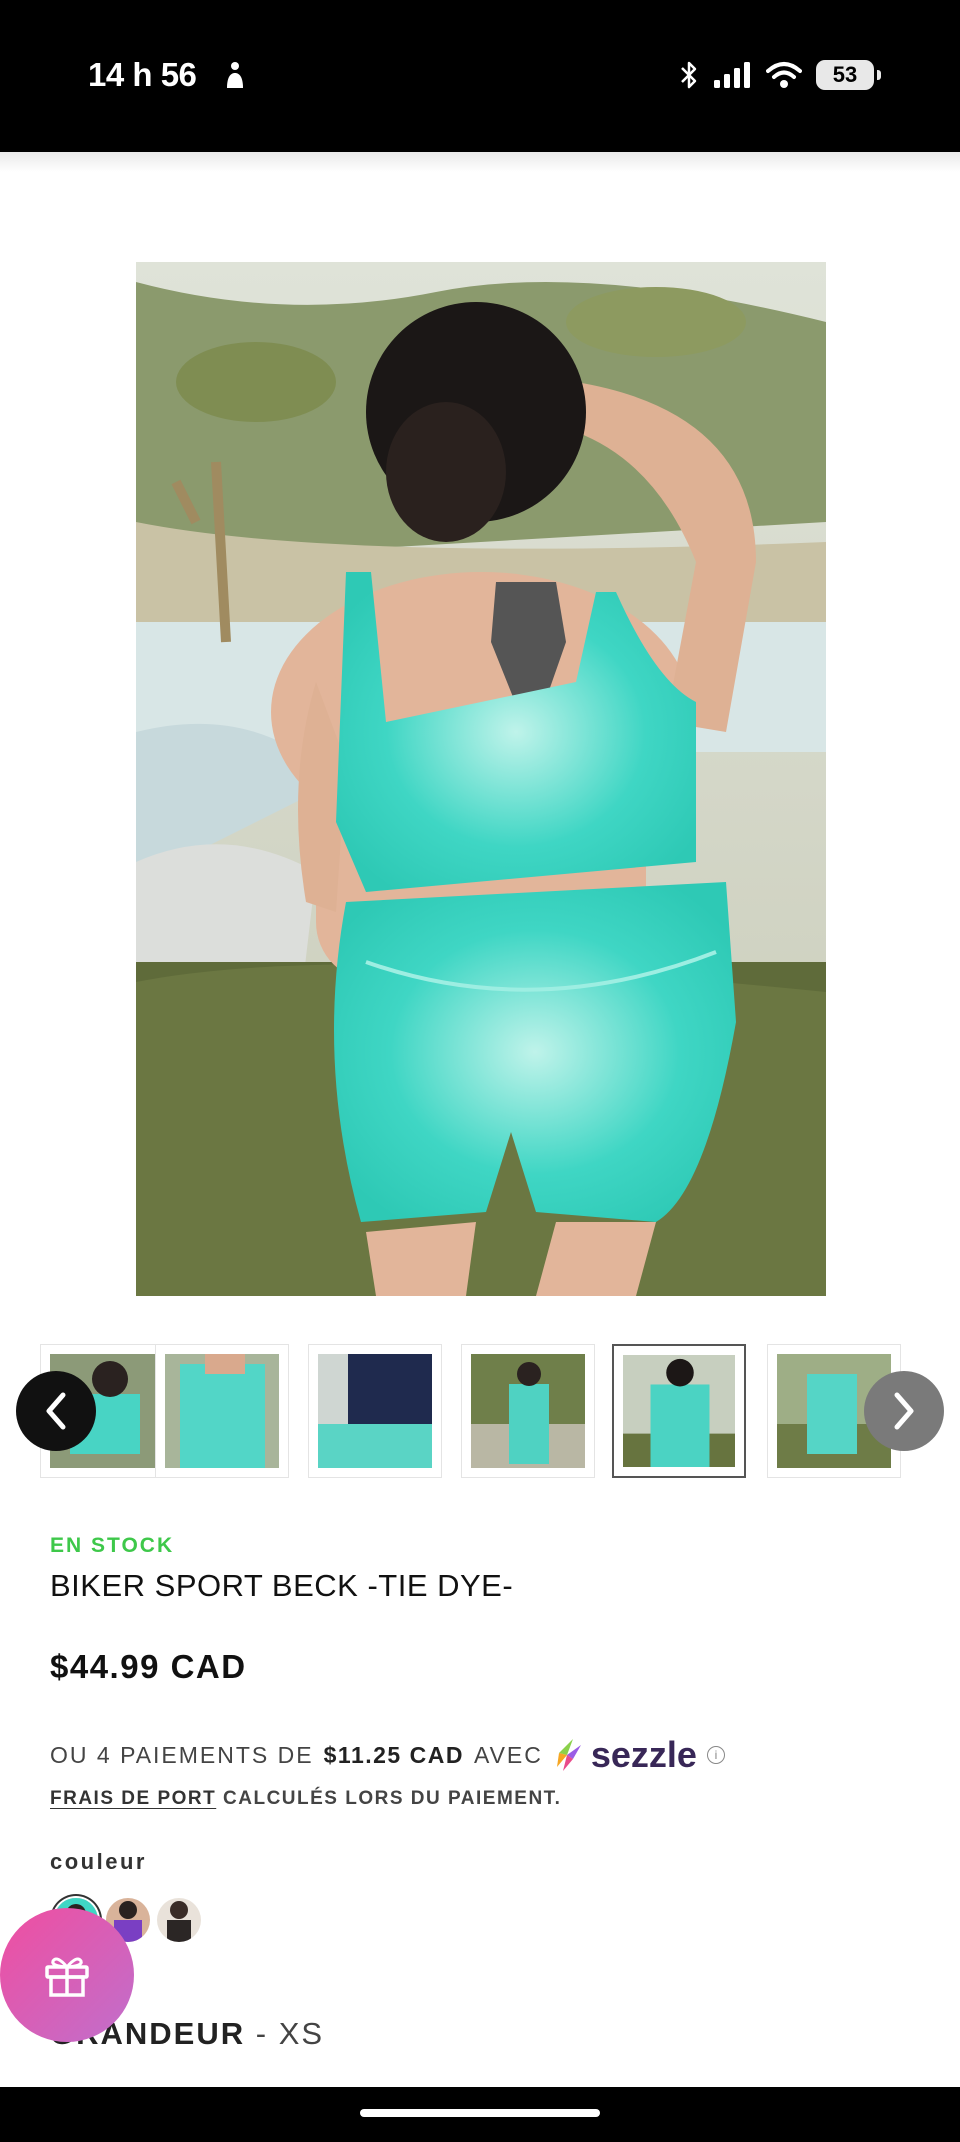  What do you see at coordinates (715, 1755) in the screenshot?
I see `info-icon: i` at bounding box center [715, 1755].